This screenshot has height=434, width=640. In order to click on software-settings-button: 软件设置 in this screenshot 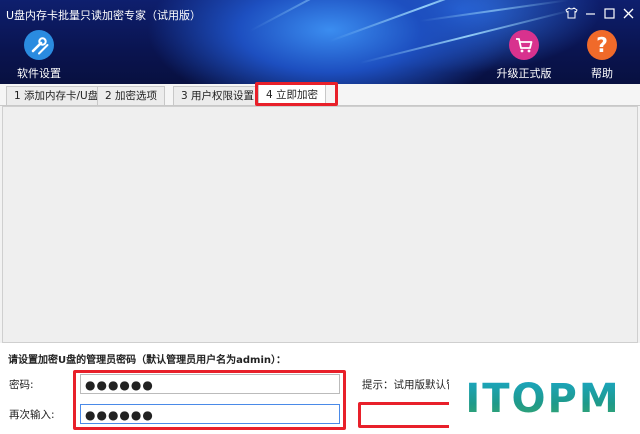, I will do `click(39, 55)`.